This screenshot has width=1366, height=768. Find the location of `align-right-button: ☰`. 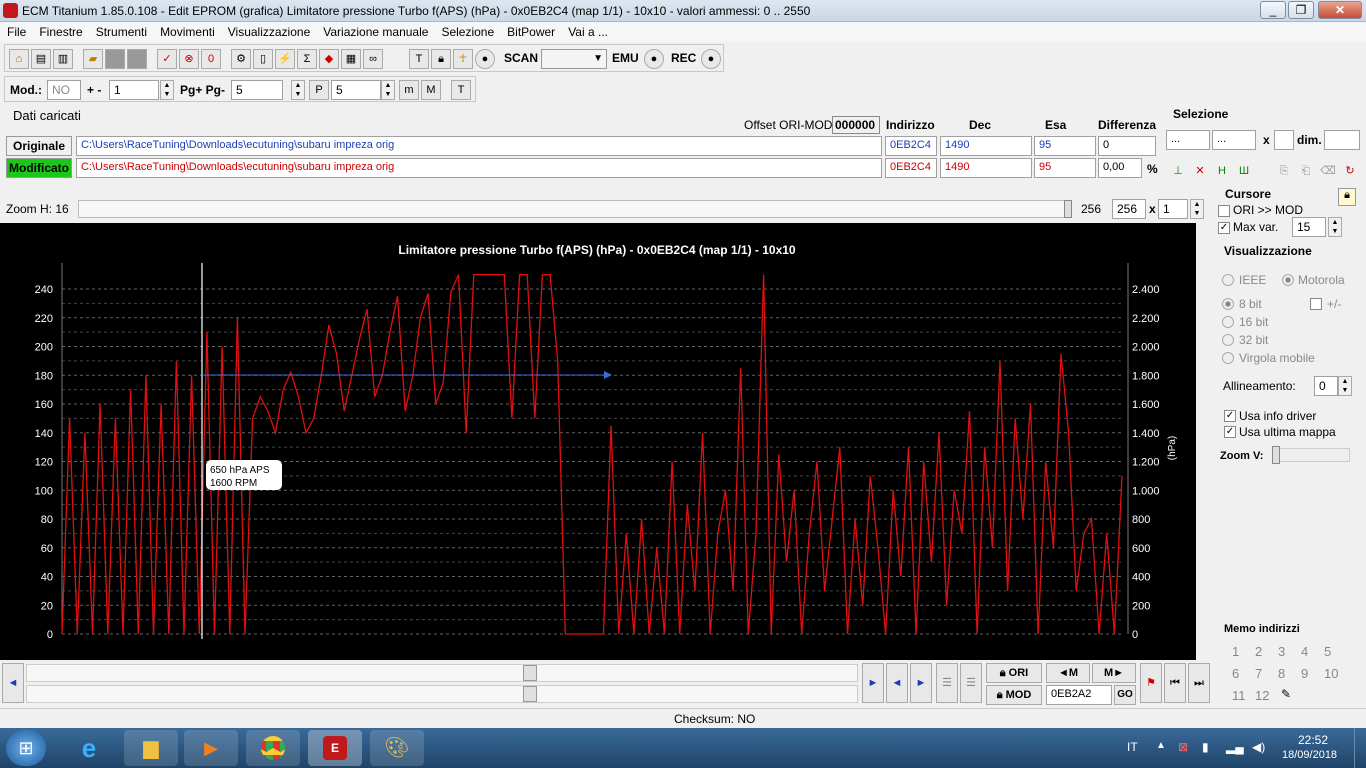

align-right-button: ☰ is located at coordinates (971, 683).